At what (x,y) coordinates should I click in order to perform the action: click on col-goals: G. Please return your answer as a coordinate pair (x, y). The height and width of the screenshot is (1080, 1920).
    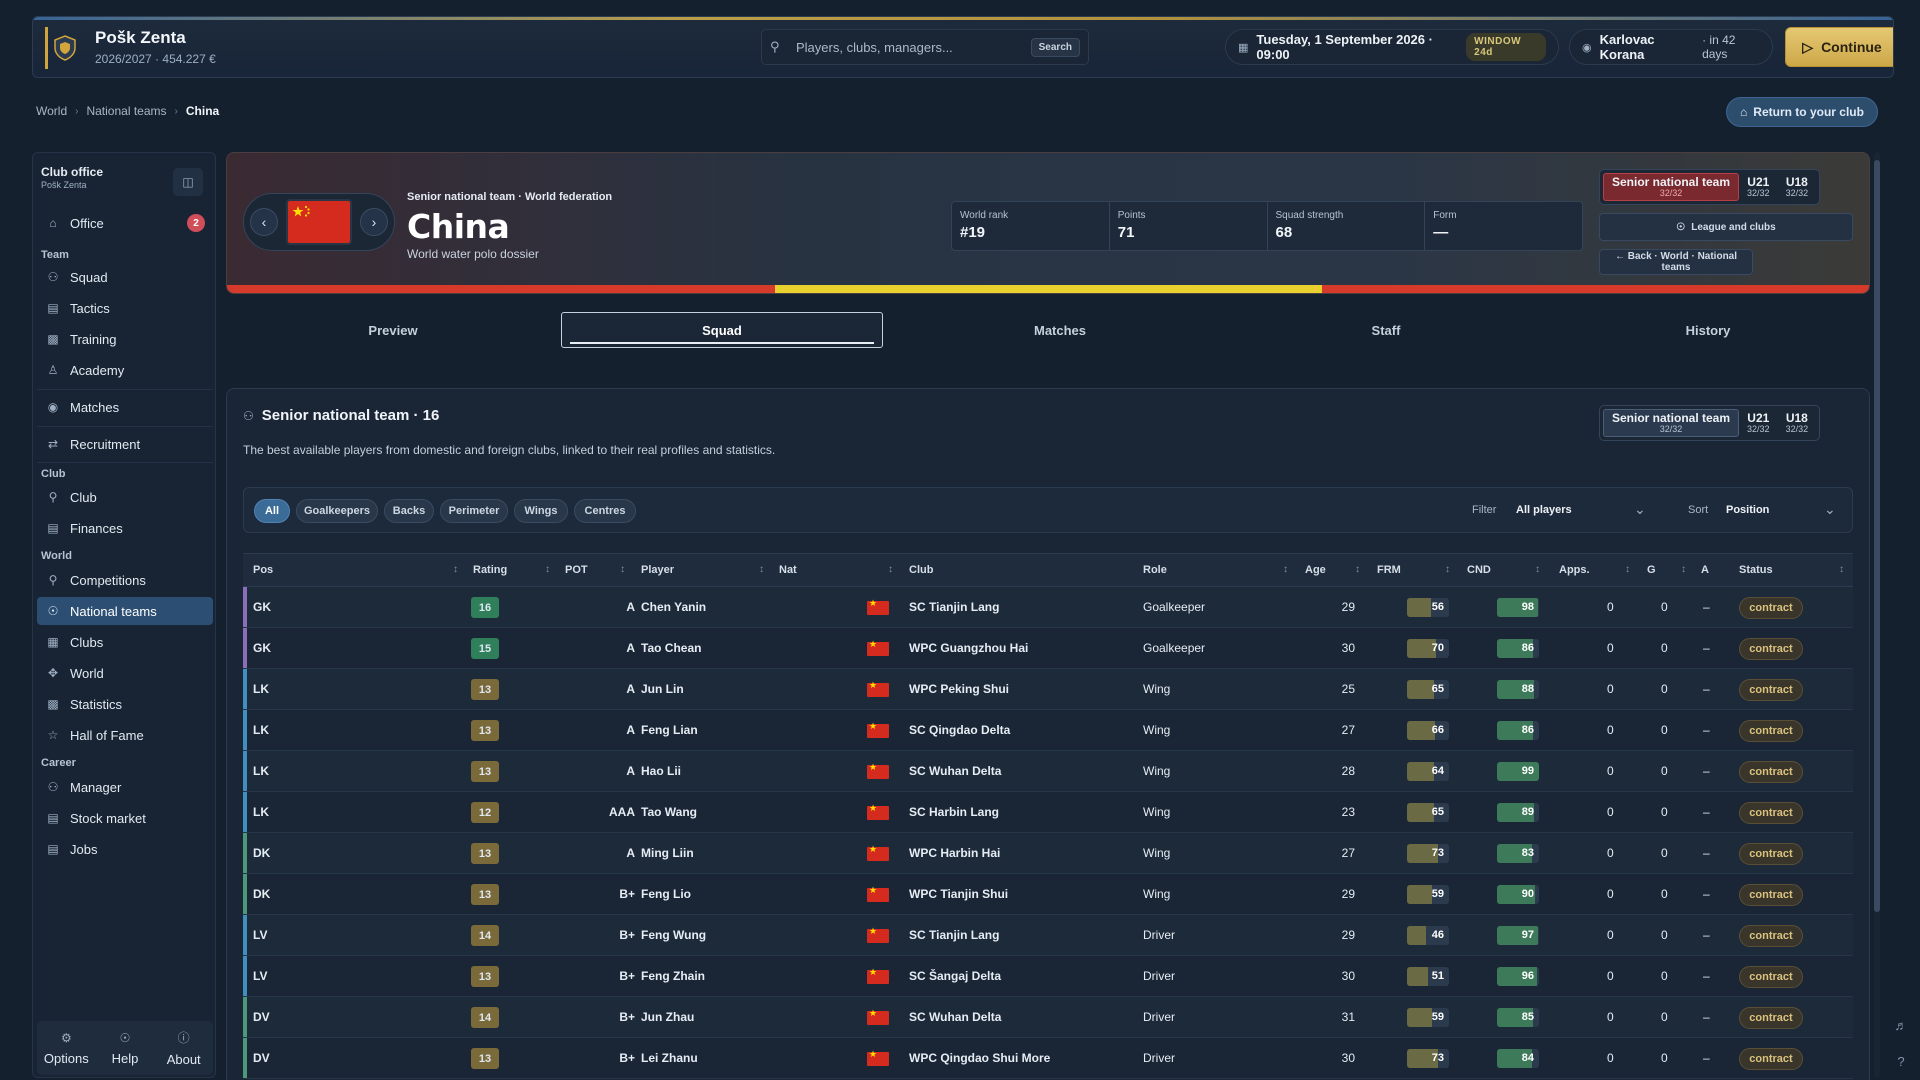
    Looking at the image, I should click on (1651, 570).